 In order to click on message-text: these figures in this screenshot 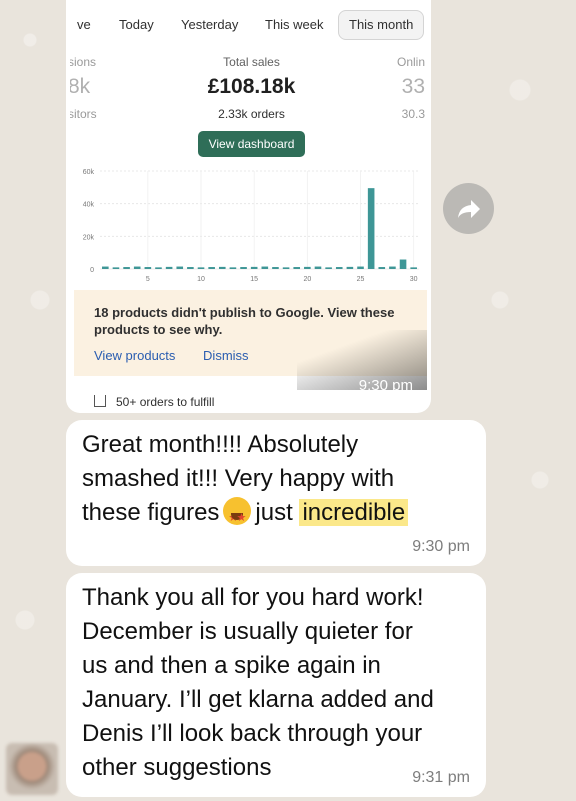, I will do `click(151, 512)`.